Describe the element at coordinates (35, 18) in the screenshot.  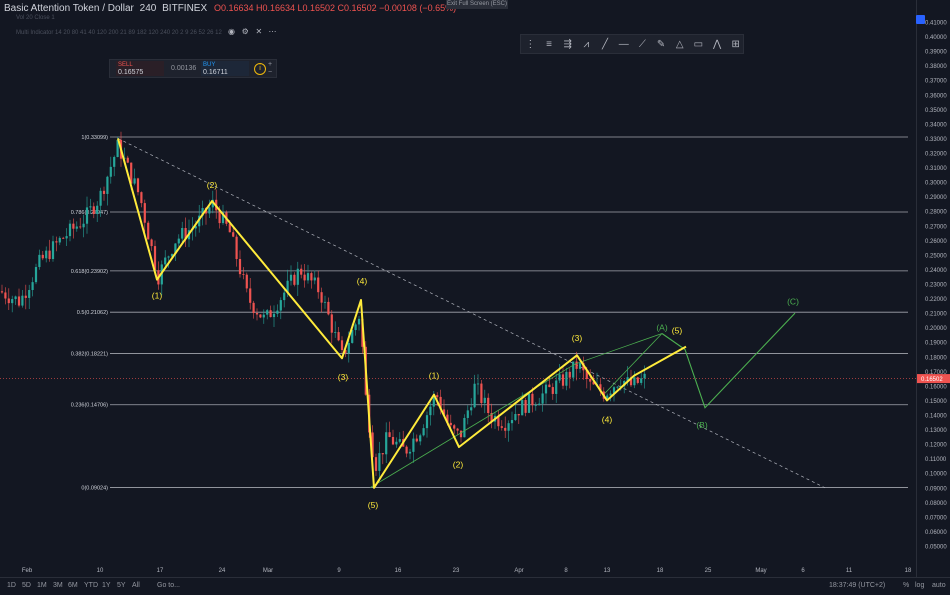
I see `indicator-vol: Vol 20 Close 1` at that location.